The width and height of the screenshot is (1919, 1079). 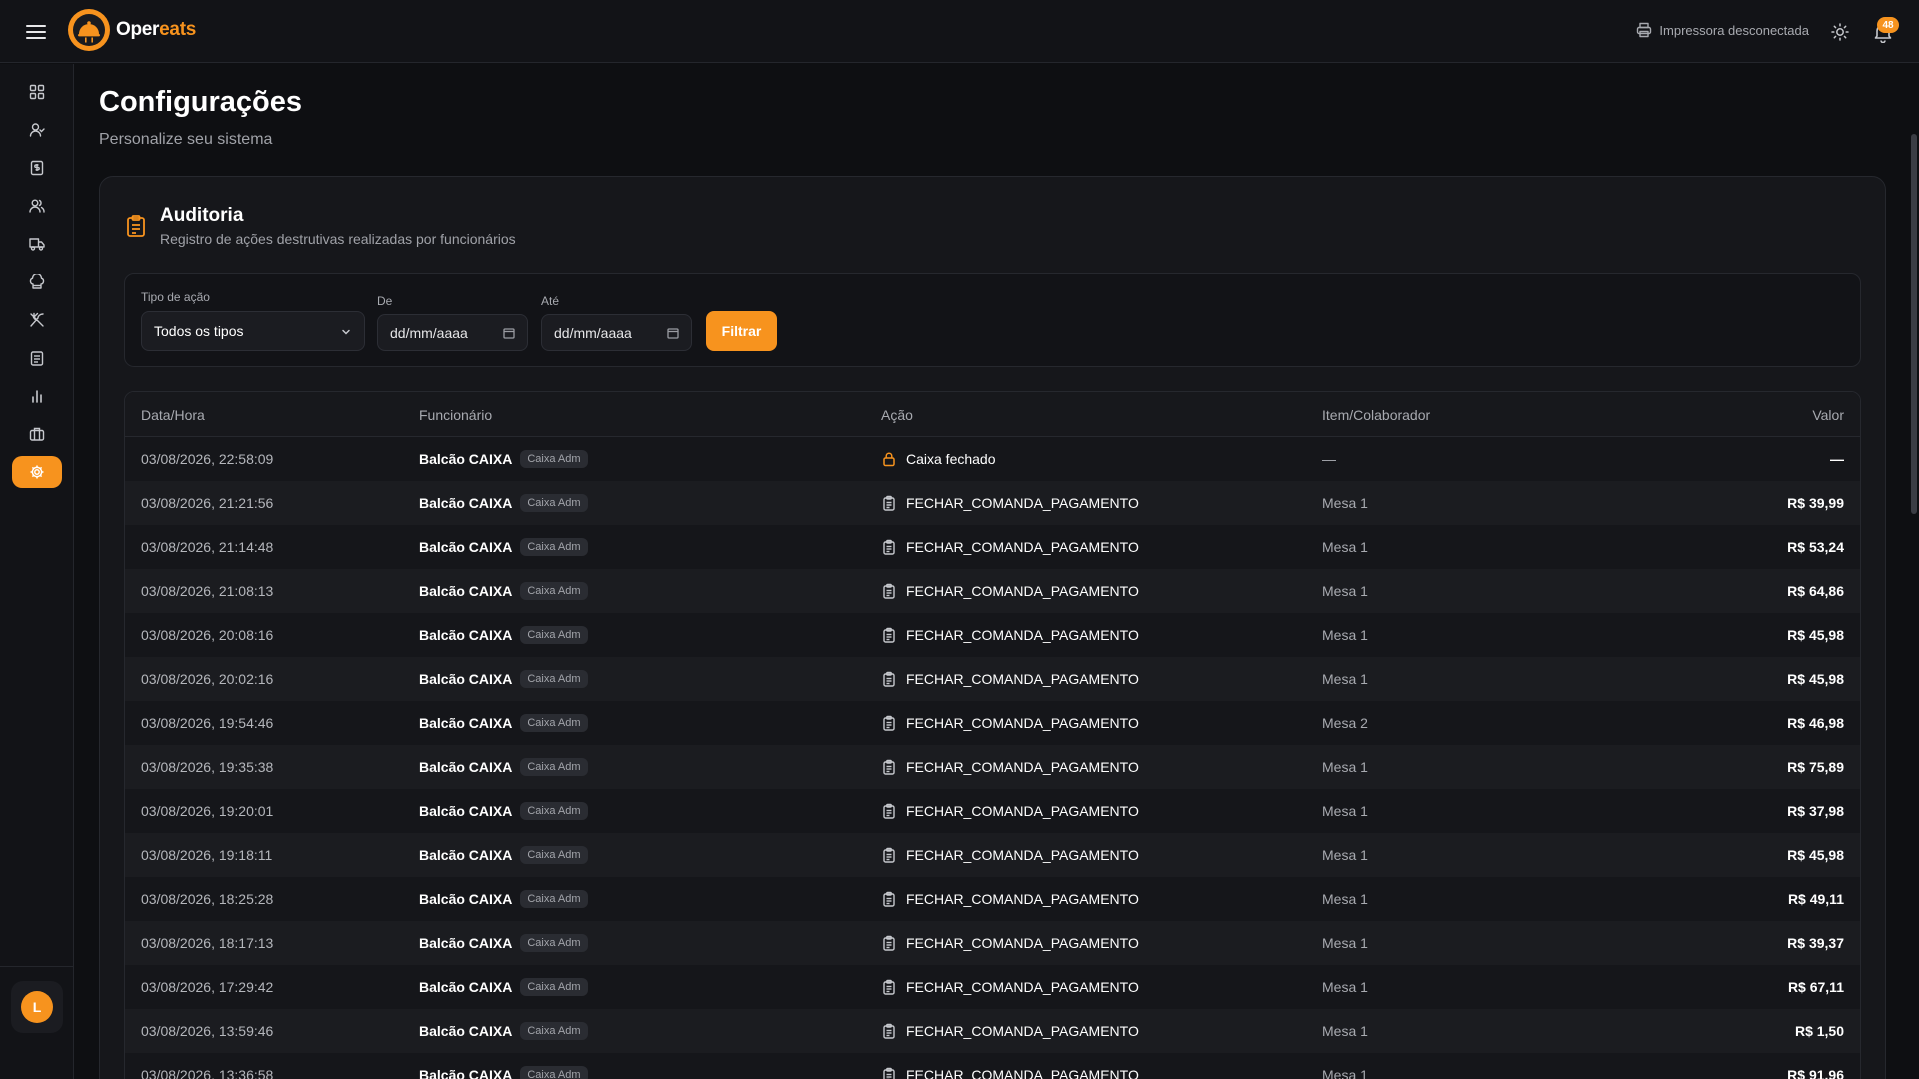 What do you see at coordinates (37, 244) in the screenshot?
I see `truck-icon` at bounding box center [37, 244].